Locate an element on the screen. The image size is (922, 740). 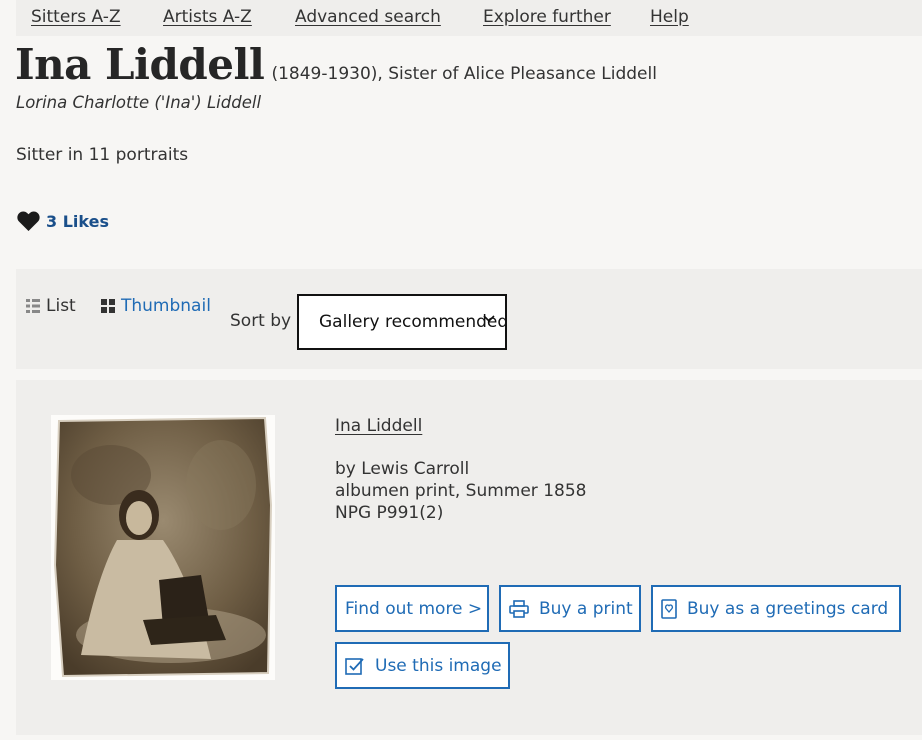
view-list-option: List is located at coordinates (51, 306).